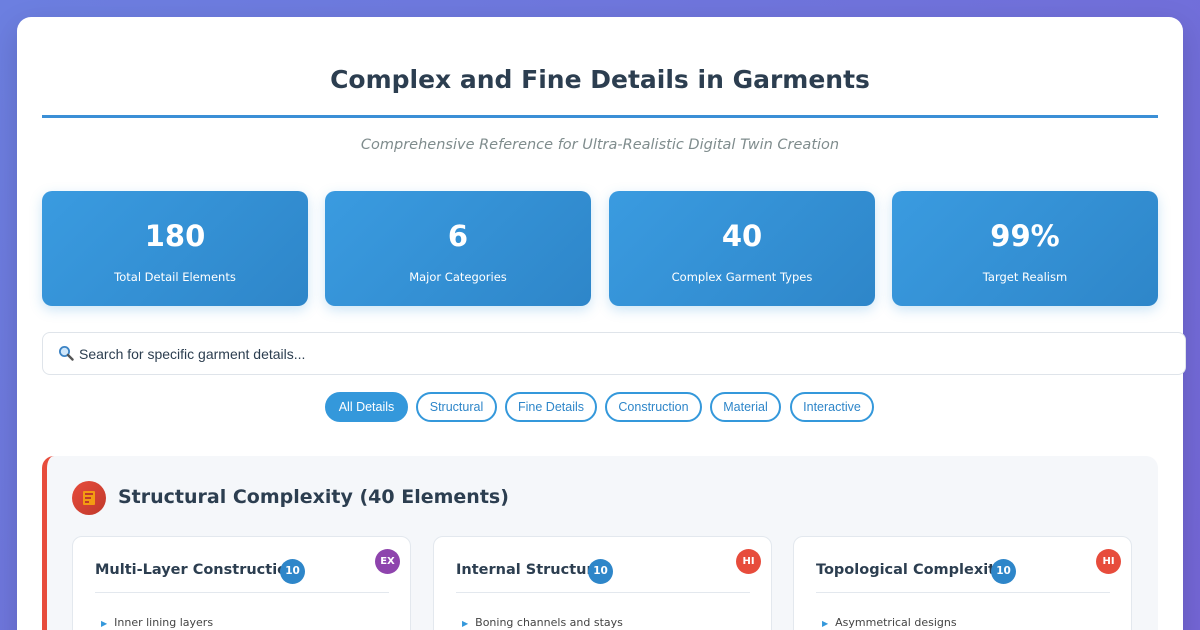 This screenshot has width=1200, height=630. I want to click on stat-card-target-realism: 99% Target Realism, so click(1025, 248).